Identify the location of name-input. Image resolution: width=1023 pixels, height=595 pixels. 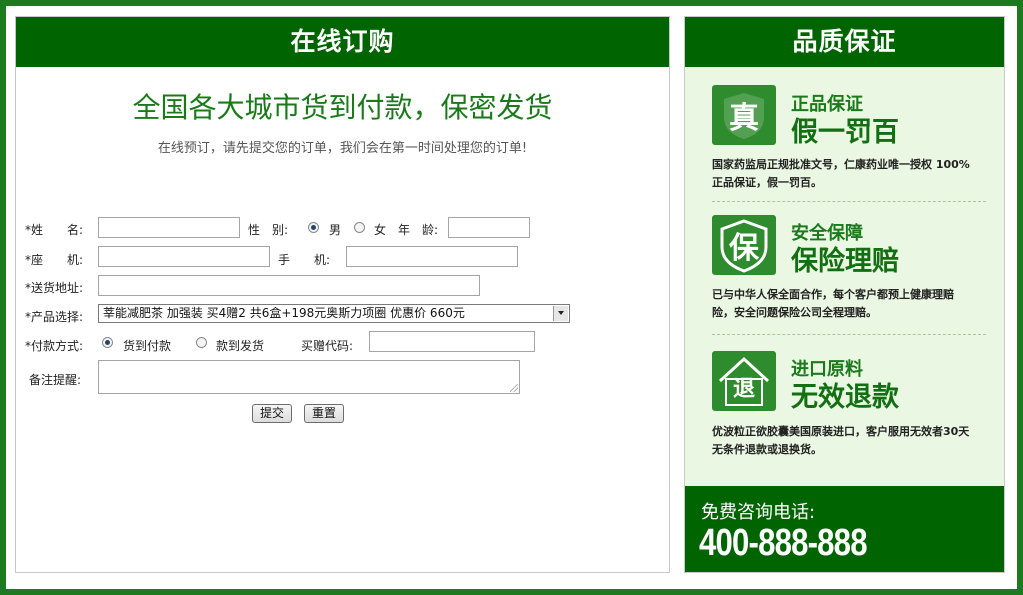
(169, 227).